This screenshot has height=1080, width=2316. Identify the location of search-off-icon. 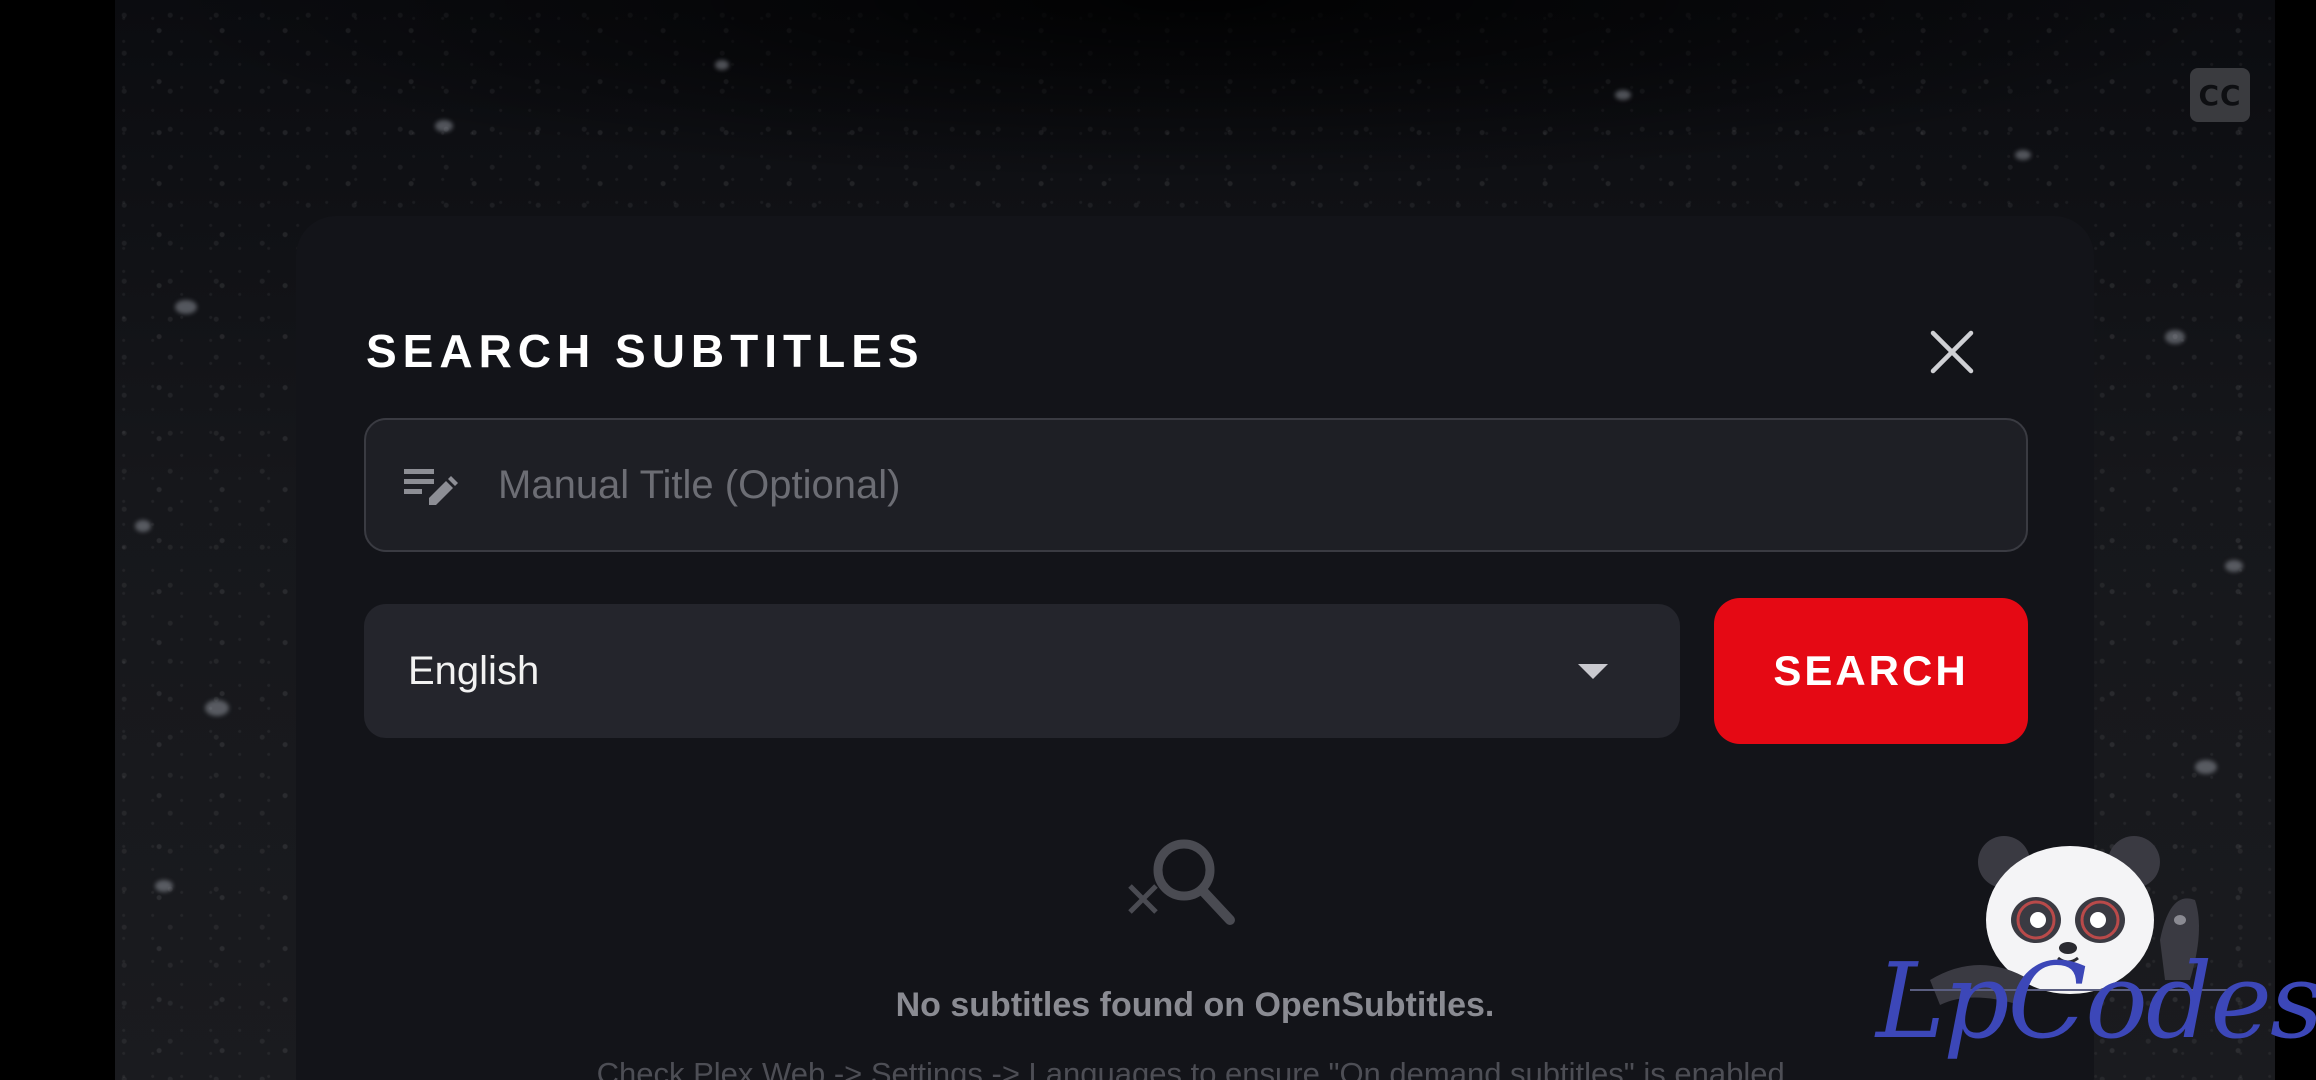
(1181, 882).